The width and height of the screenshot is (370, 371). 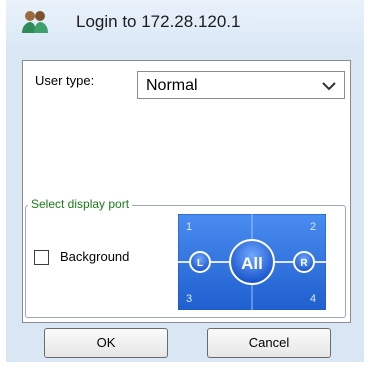 What do you see at coordinates (241, 85) in the screenshot?
I see `user-type-select: Normal` at bounding box center [241, 85].